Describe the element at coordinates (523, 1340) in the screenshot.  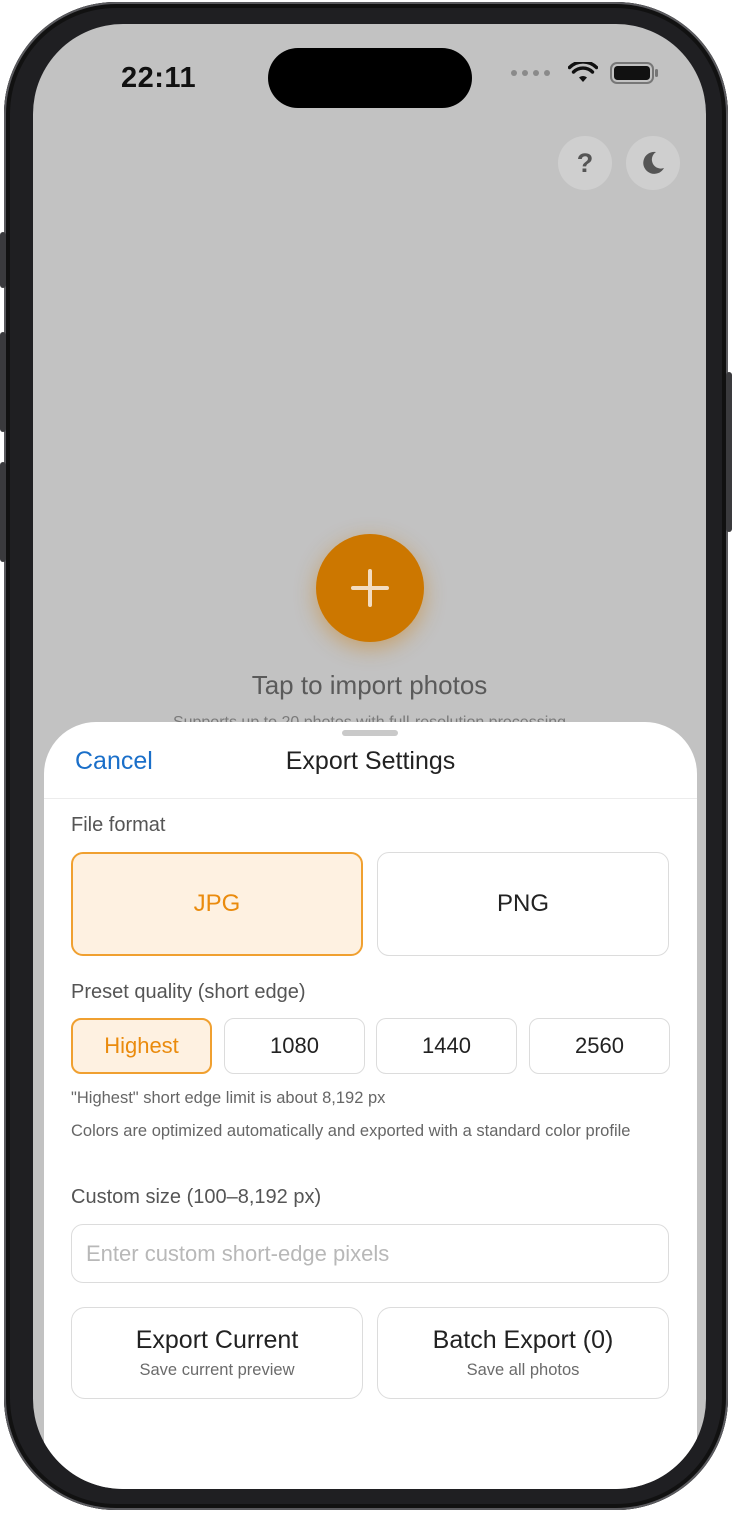
I see `batch-export-title: Batch Export (0)` at that location.